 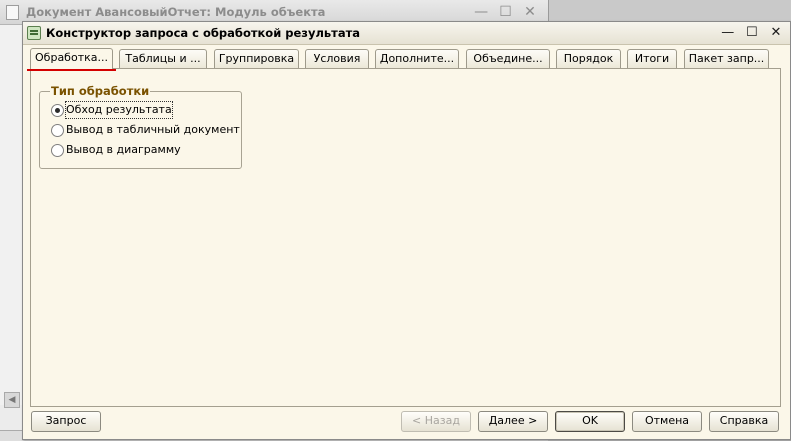 What do you see at coordinates (100, 91) in the screenshot?
I see `processing-type-legend: Тип обработки` at bounding box center [100, 91].